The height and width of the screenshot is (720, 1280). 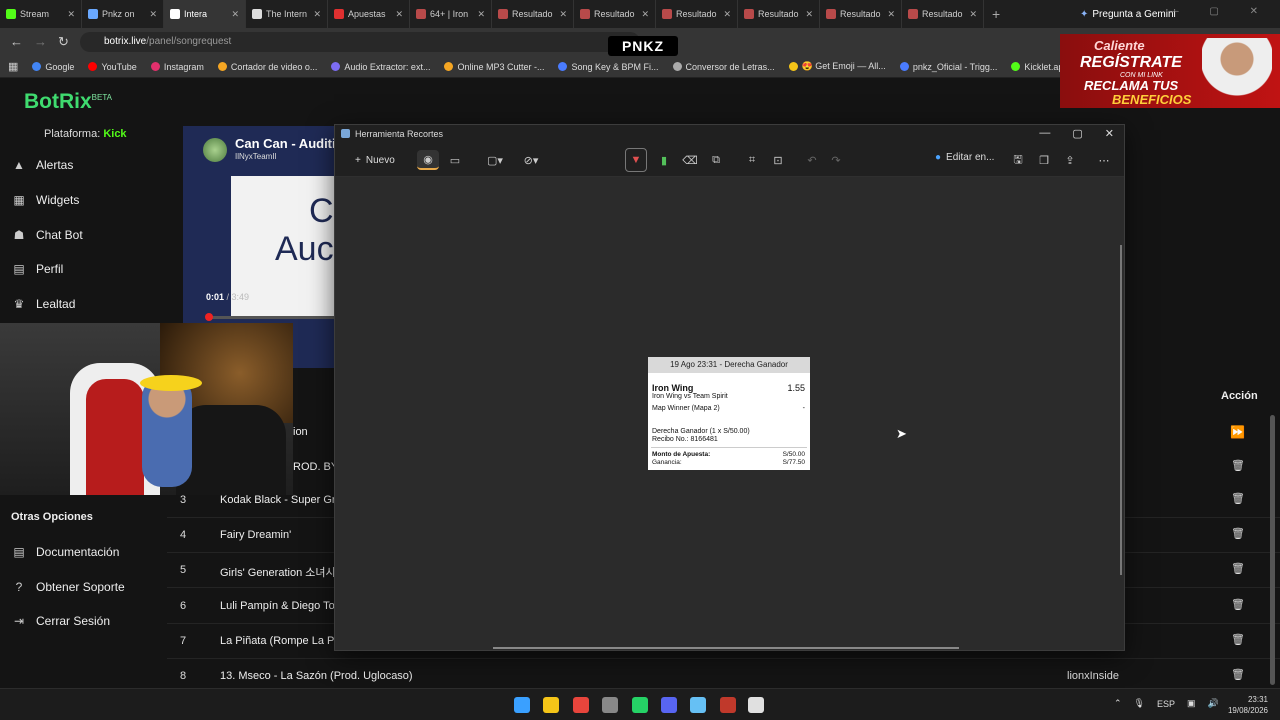 I want to click on snip-shape-icon: ▢▾, so click(x=495, y=160).